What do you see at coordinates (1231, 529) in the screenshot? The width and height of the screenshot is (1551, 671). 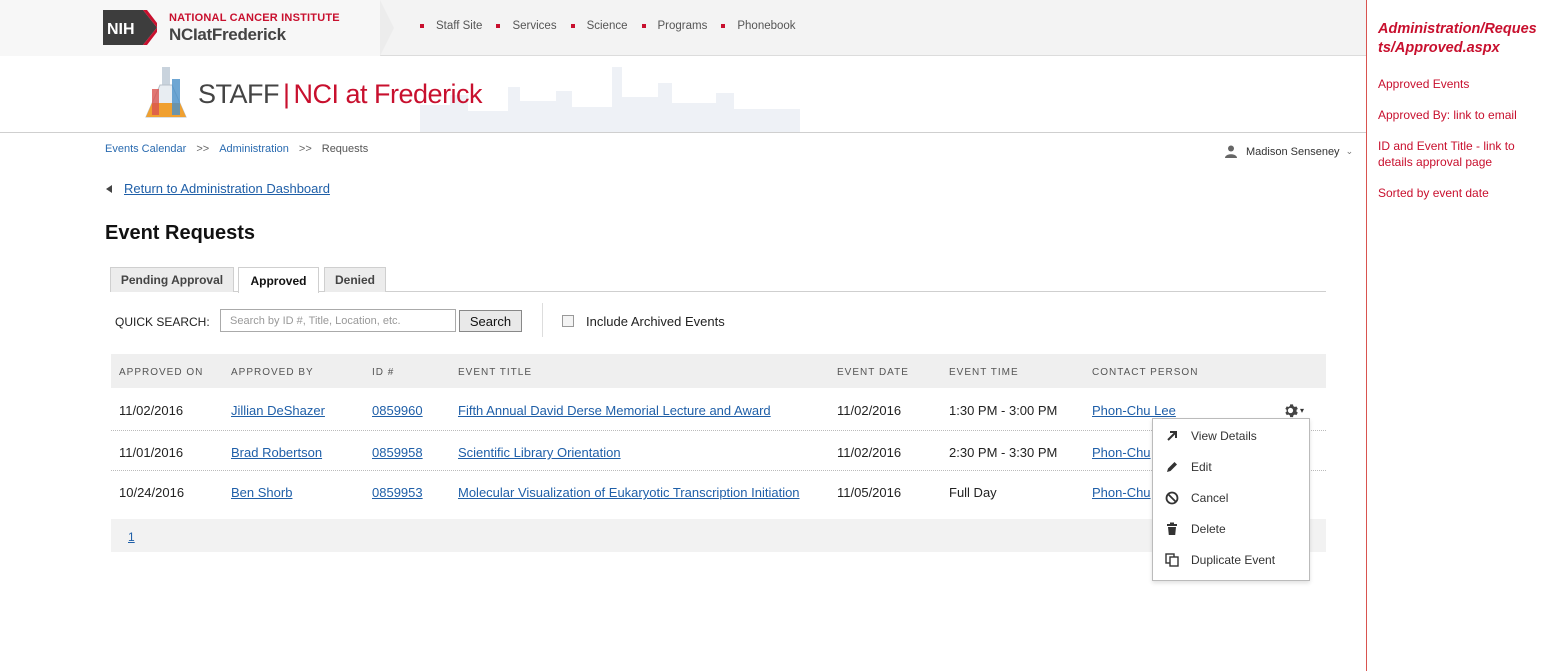 I see `menu-item-delete: Delete` at bounding box center [1231, 529].